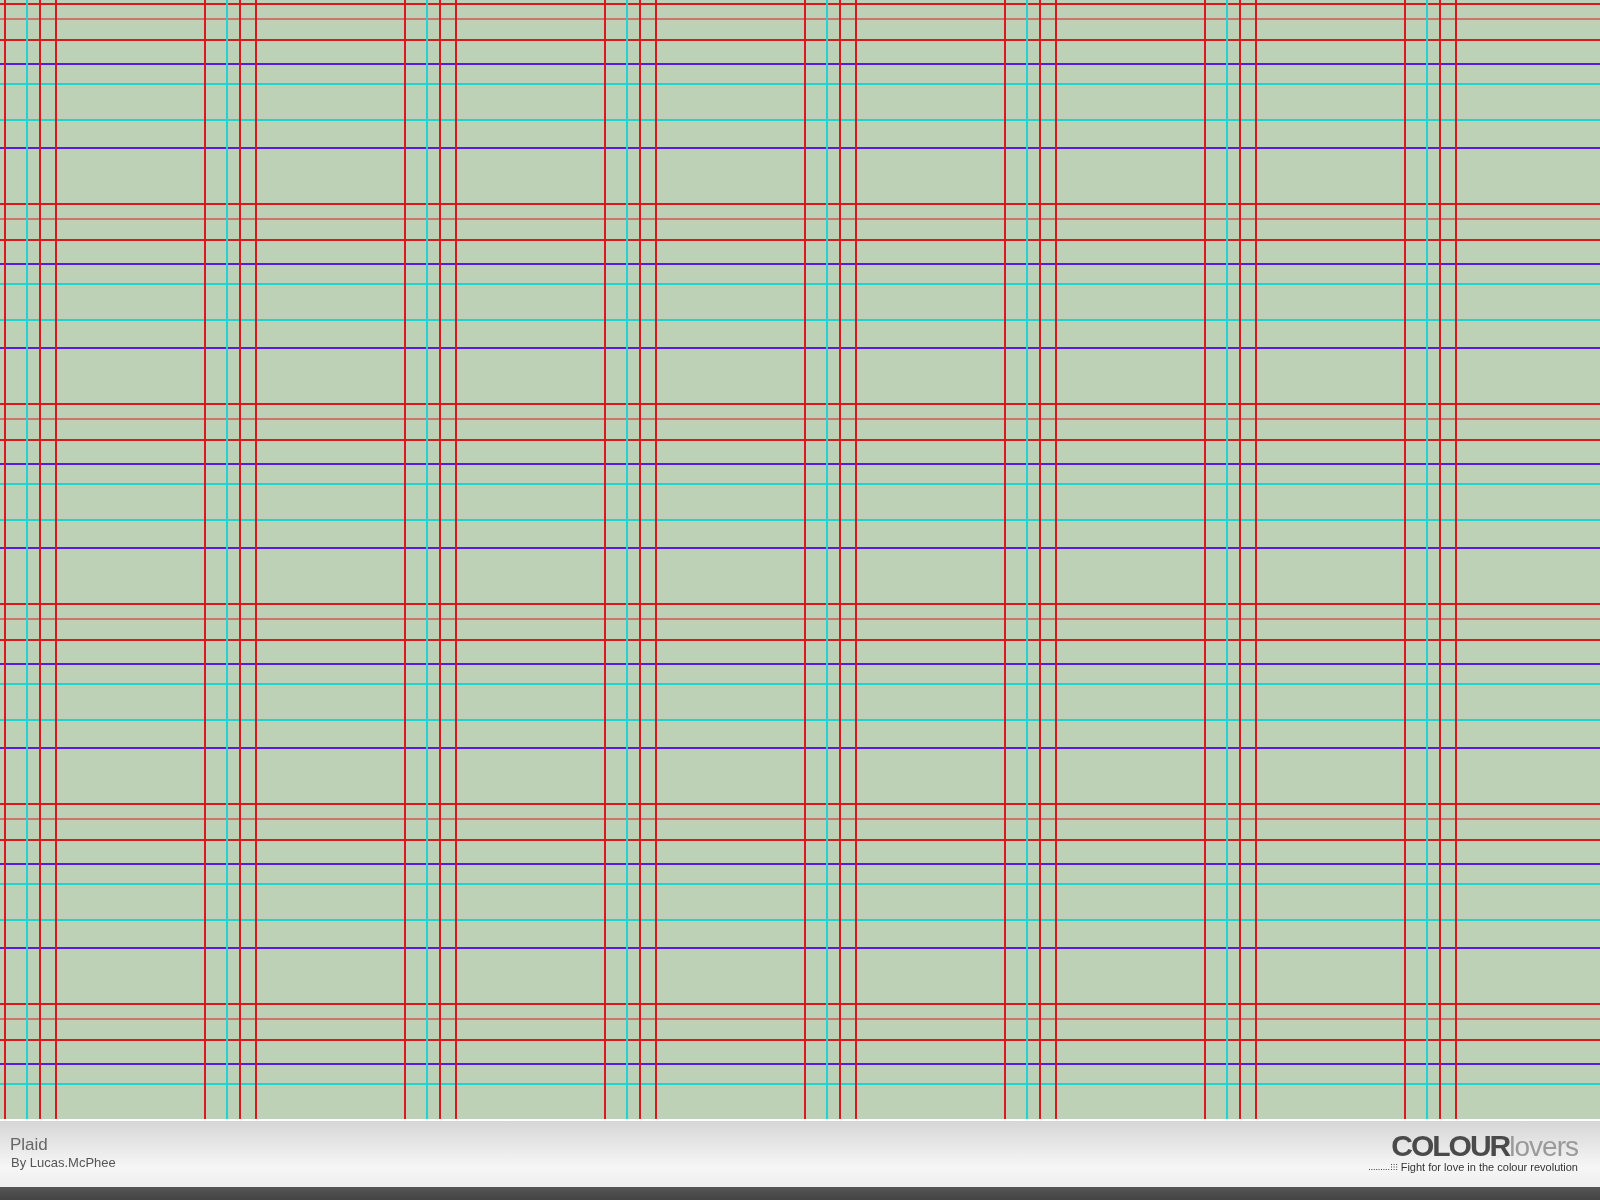 Image resolution: width=1600 pixels, height=1200 pixels. What do you see at coordinates (1383, 1167) in the screenshot?
I see `dotted-leader-icon` at bounding box center [1383, 1167].